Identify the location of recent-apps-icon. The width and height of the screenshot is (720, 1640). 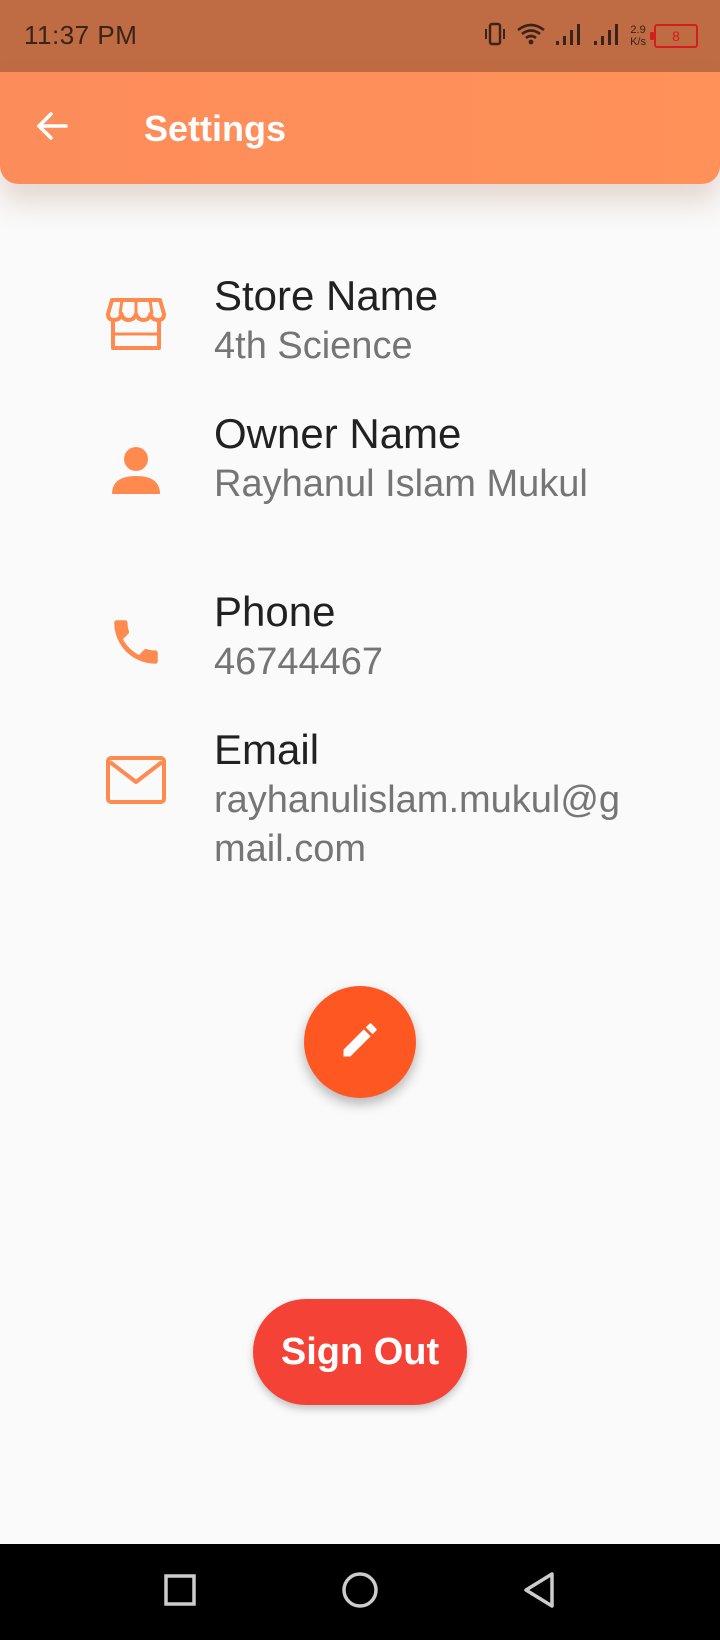
(180, 1592).